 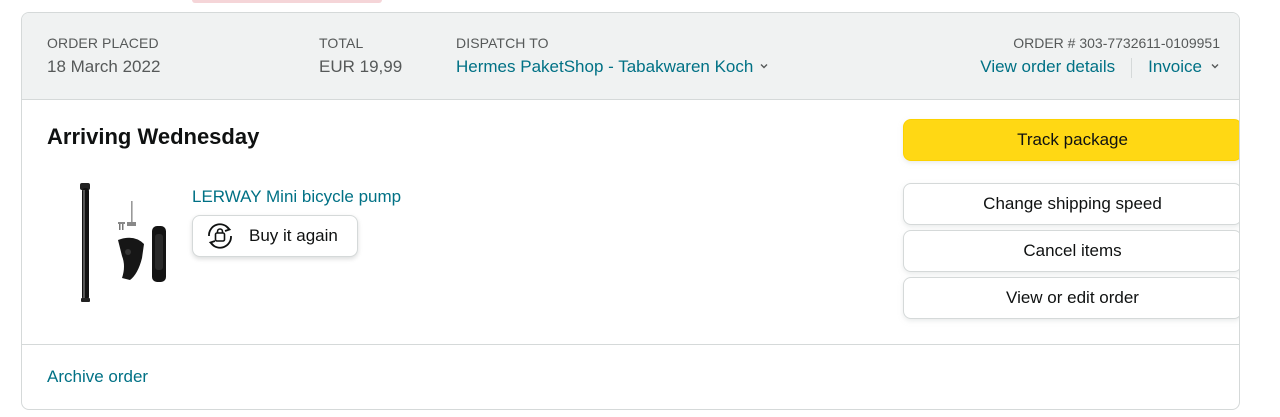 I want to click on buy-again-label: Buy it again, so click(x=293, y=235).